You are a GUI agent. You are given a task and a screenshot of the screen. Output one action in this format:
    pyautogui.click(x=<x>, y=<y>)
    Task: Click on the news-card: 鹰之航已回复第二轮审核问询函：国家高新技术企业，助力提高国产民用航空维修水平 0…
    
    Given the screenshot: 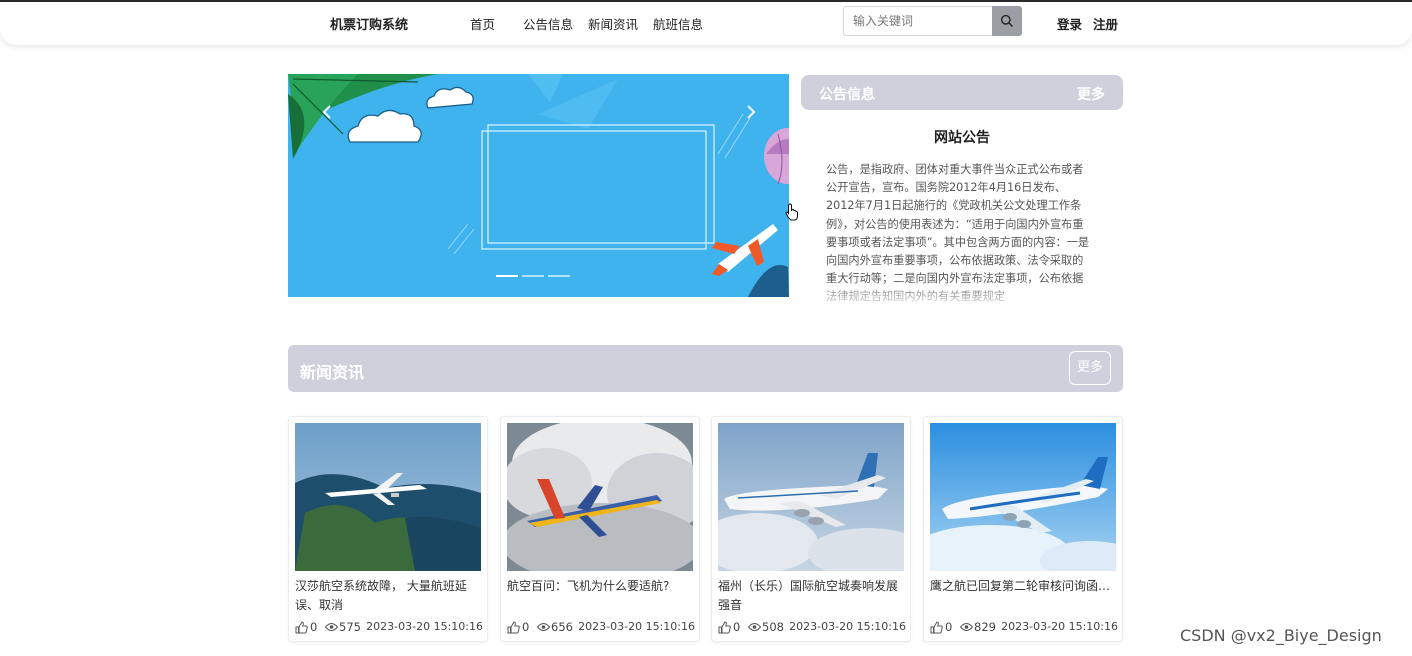 What is the action you would take?
    pyautogui.click(x=1023, y=529)
    